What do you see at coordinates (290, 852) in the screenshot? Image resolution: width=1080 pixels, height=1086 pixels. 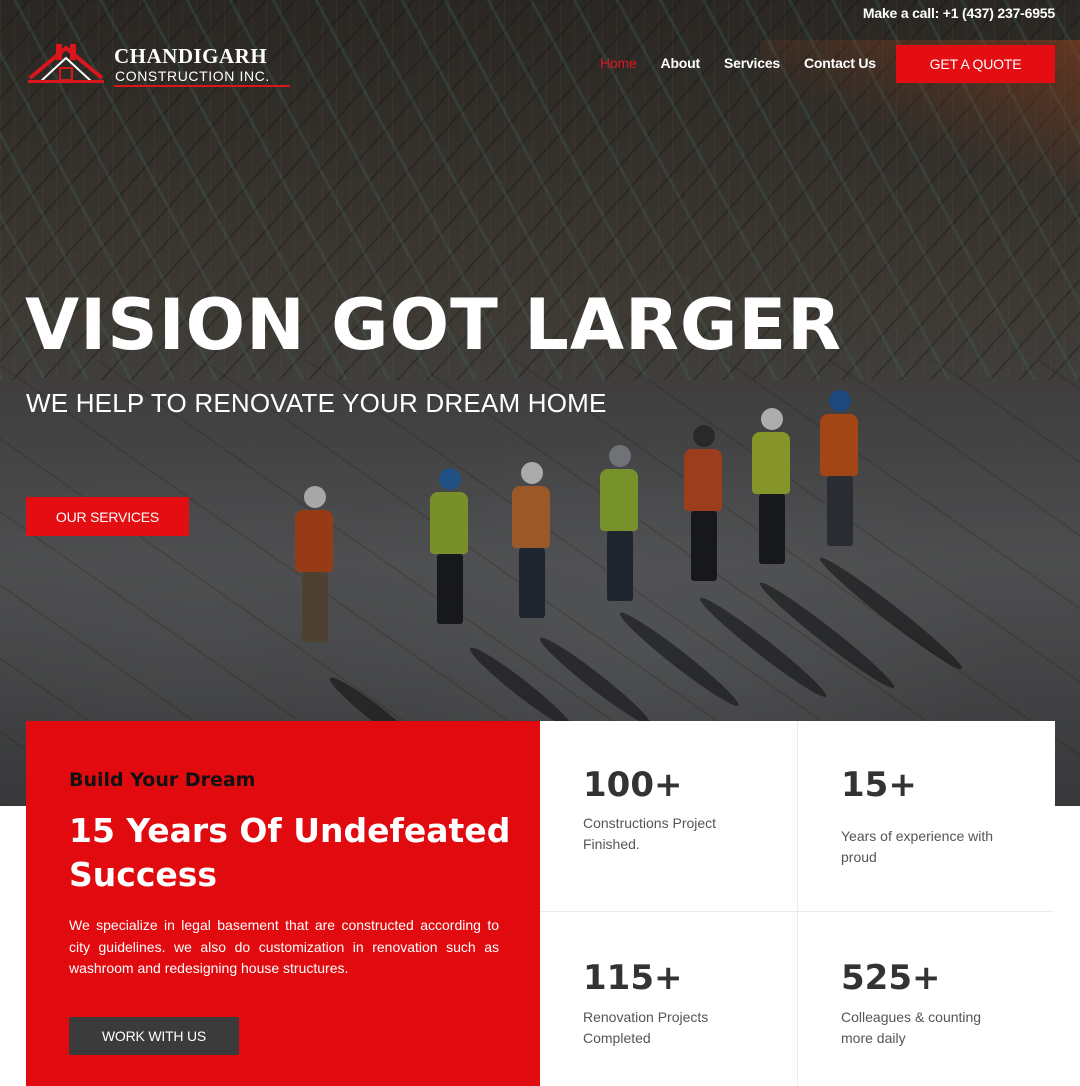 I see `intro-title: 15 Years Of Undefeated Success` at bounding box center [290, 852].